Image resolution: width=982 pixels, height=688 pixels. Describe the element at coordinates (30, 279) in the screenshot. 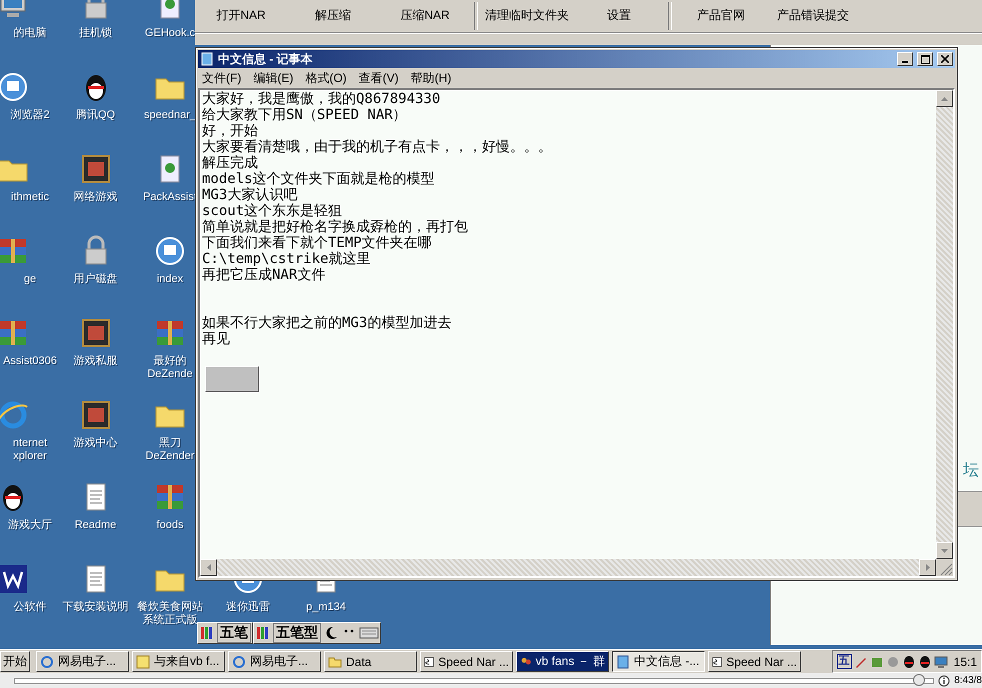

I see `desktop-icon-label: ge` at that location.